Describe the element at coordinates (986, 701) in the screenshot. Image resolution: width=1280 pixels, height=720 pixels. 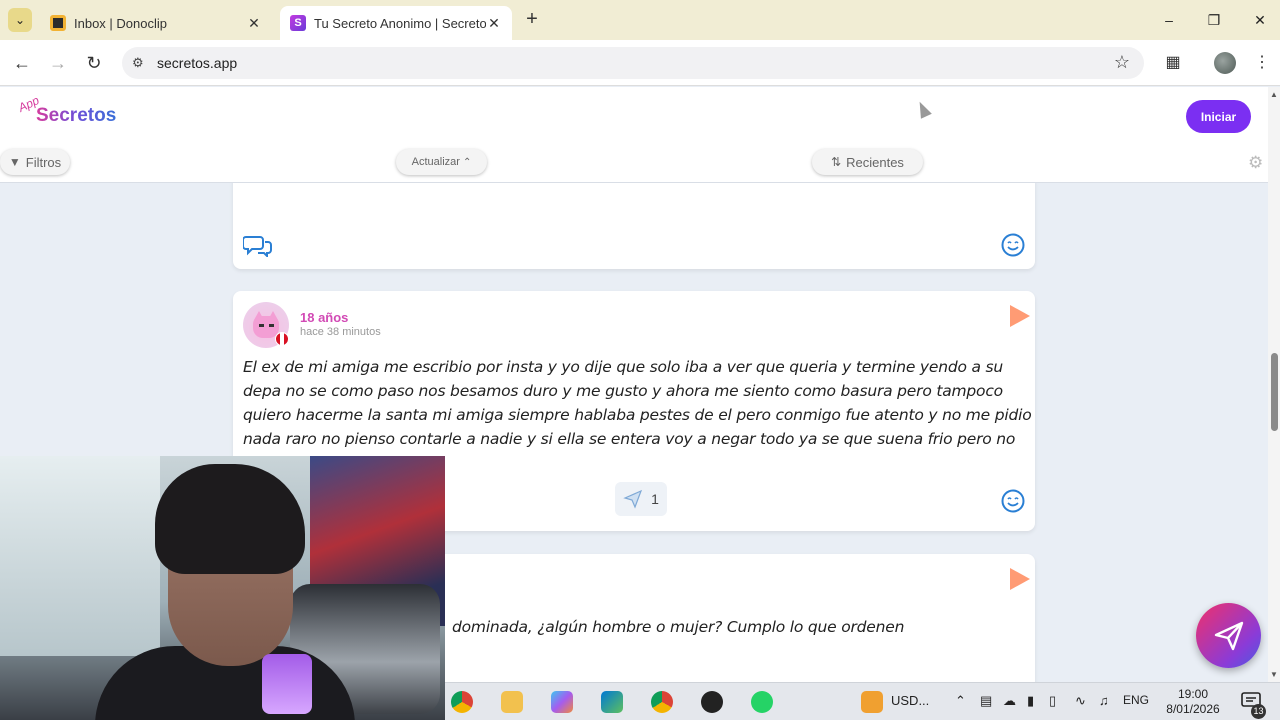
I see `tray-device-icon: ▤` at that location.